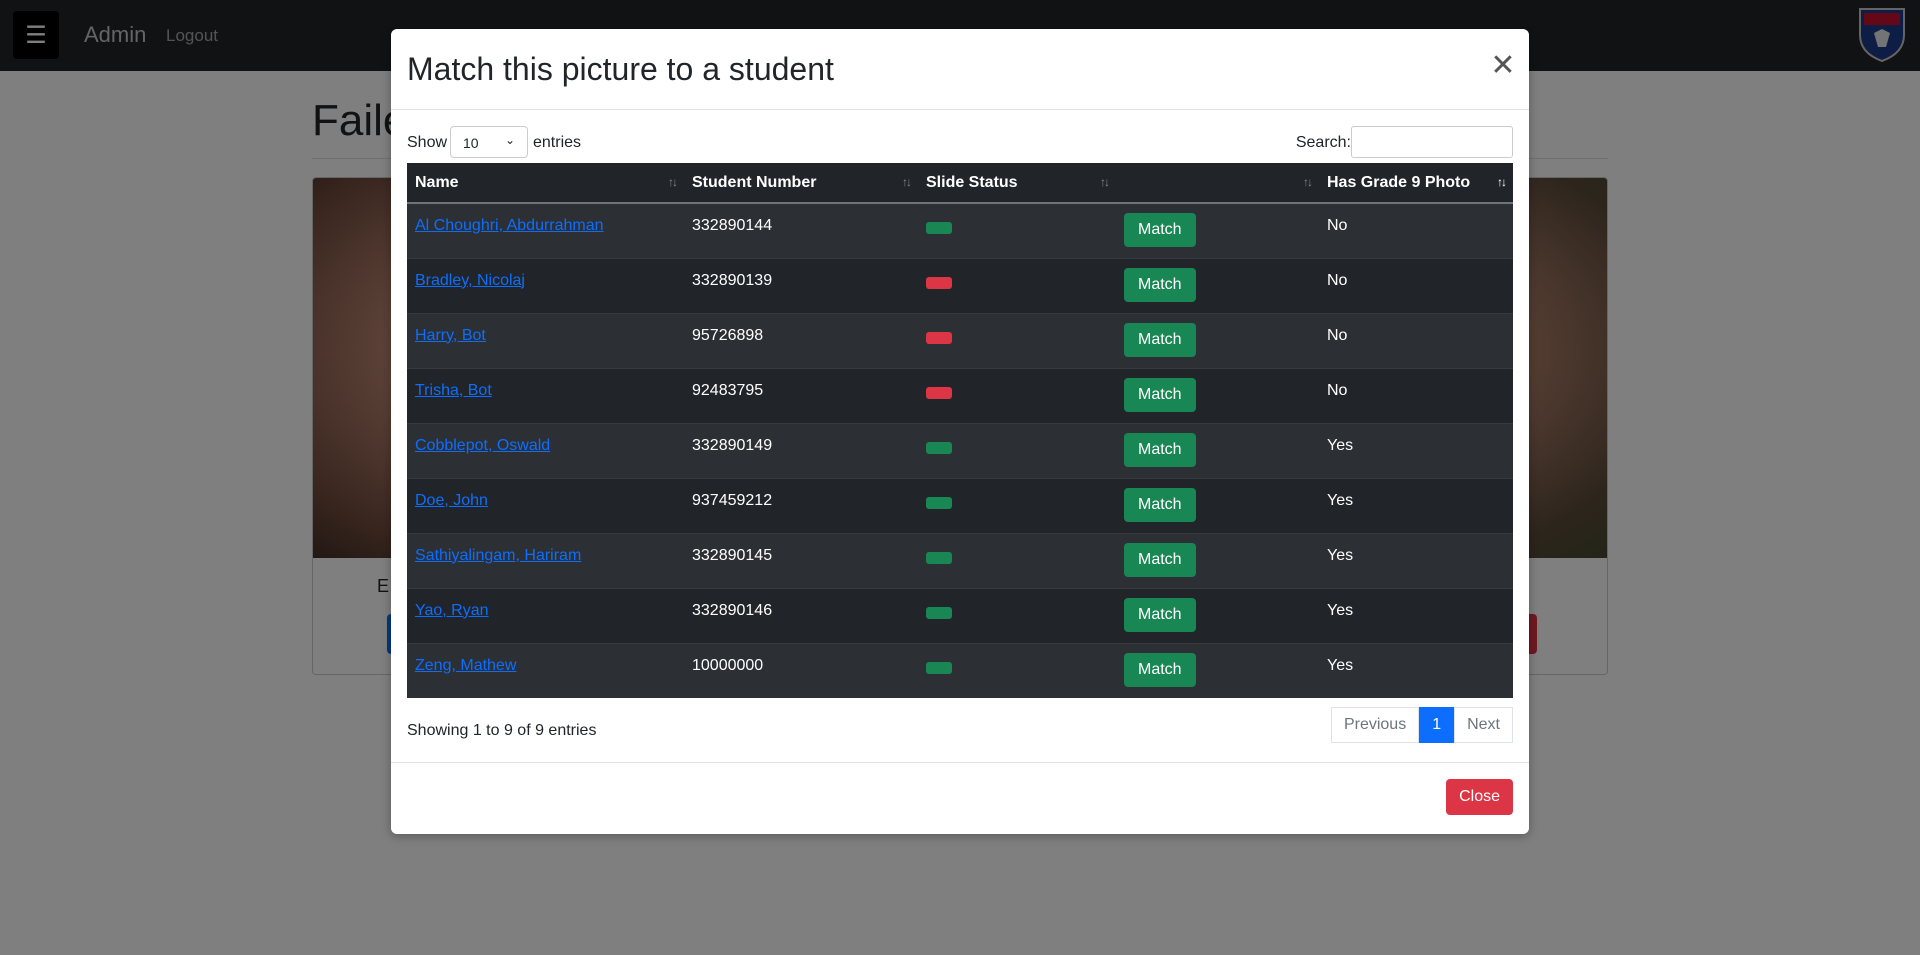  I want to click on column-header-action: ↑↓, so click(1217, 183).